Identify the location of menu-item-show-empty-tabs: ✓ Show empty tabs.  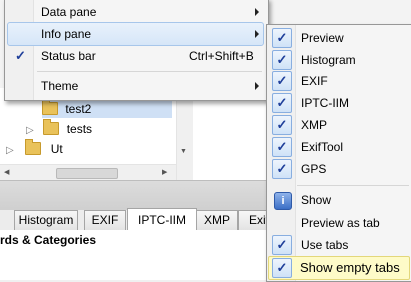
(339, 268).